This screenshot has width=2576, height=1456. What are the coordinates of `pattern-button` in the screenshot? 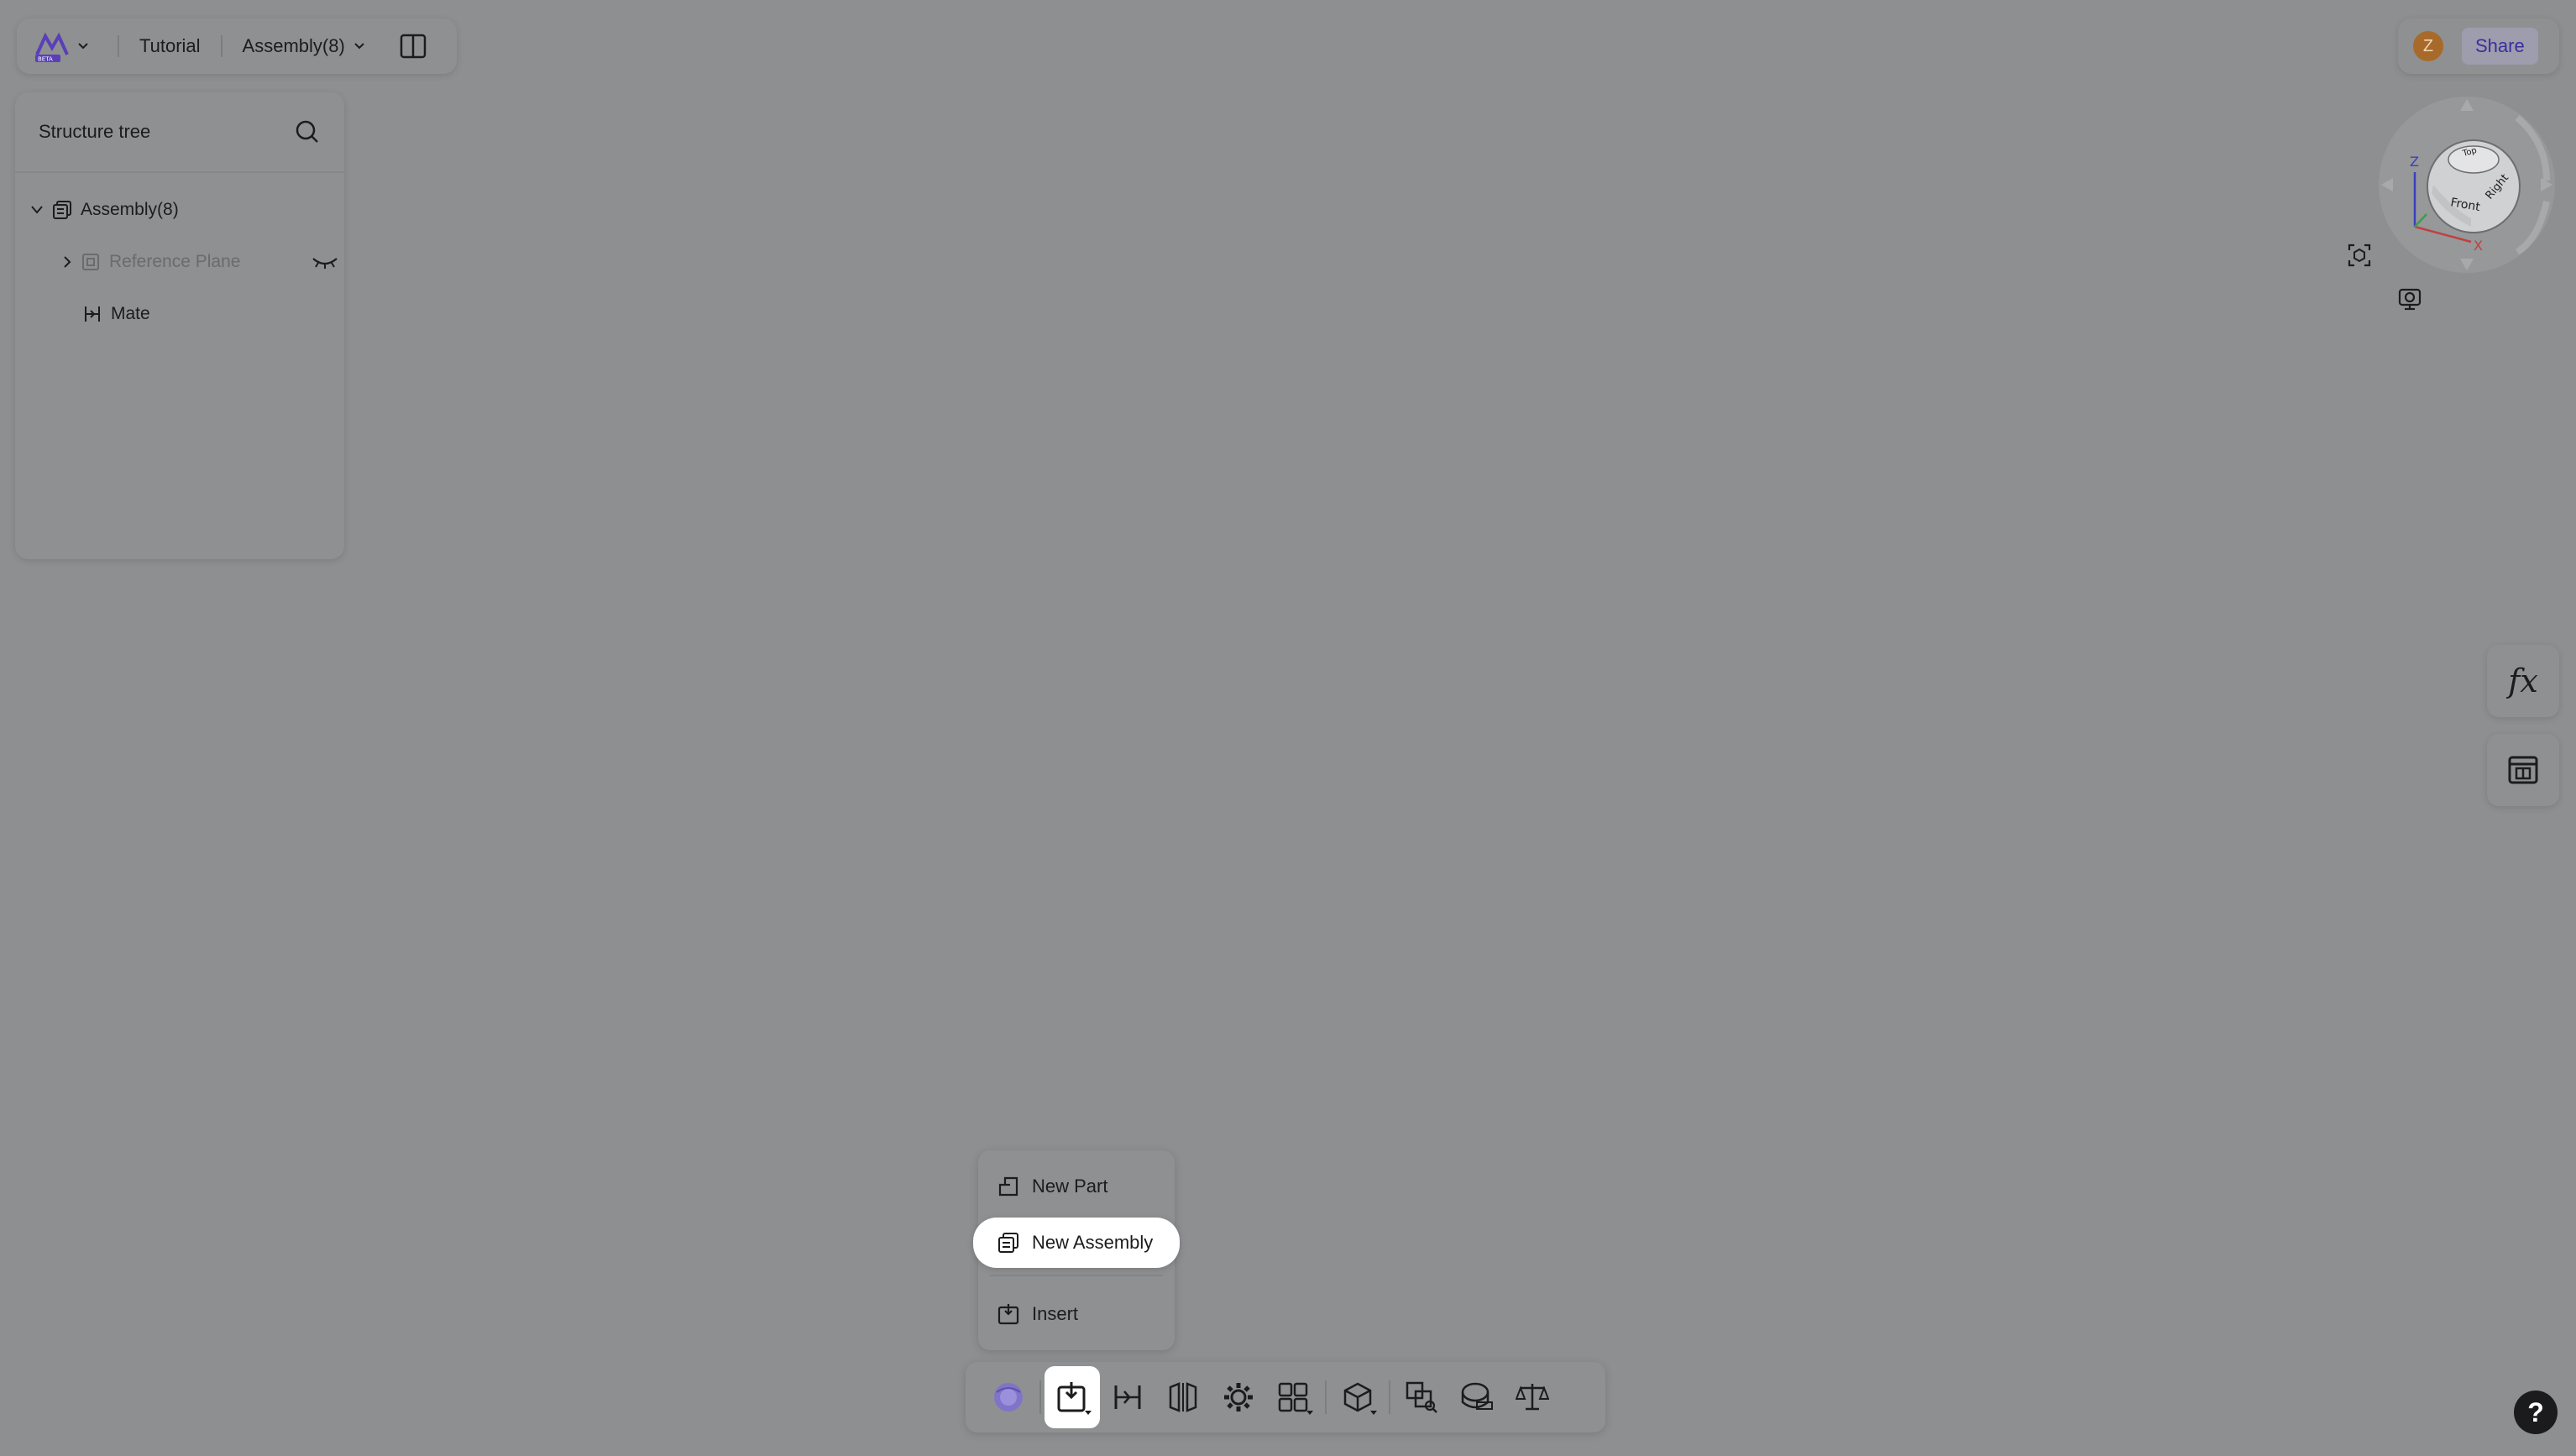 It's located at (1183, 1397).